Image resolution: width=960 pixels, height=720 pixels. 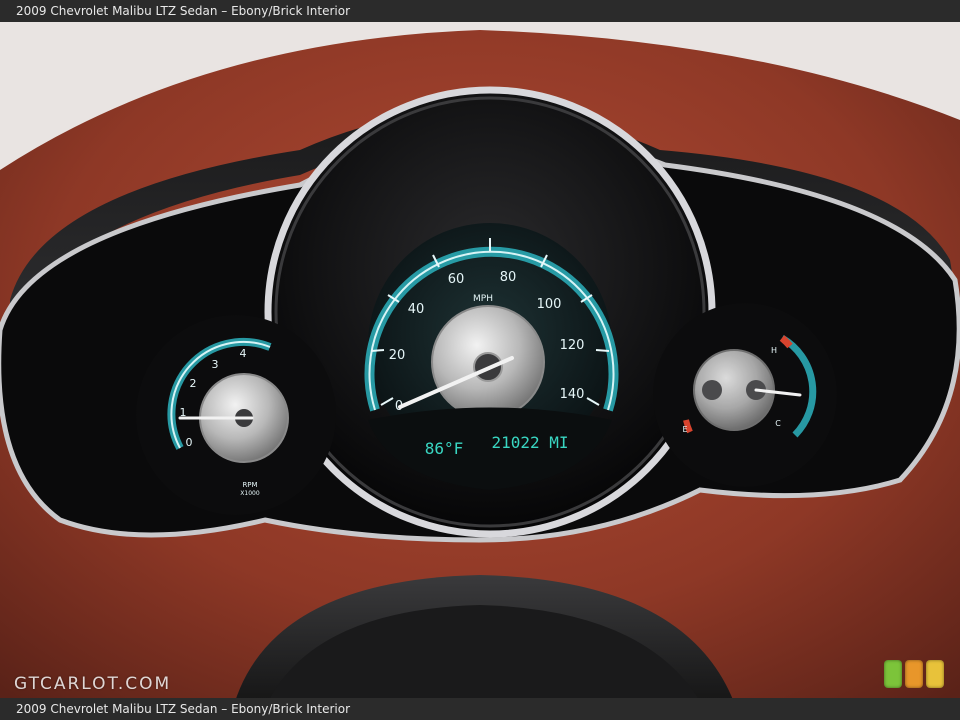 I want to click on speed-unit: MPH, so click(x=483, y=299).